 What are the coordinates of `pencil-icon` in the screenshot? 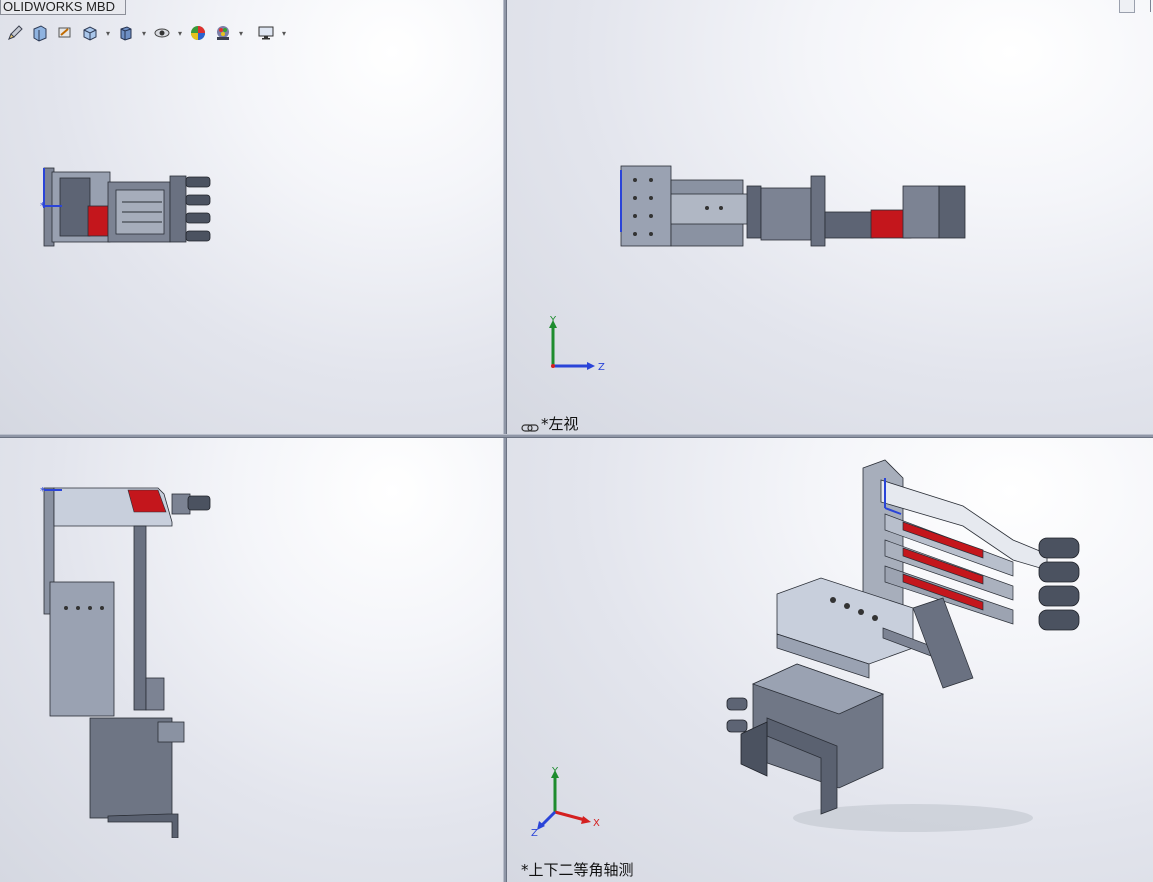 It's located at (15, 33).